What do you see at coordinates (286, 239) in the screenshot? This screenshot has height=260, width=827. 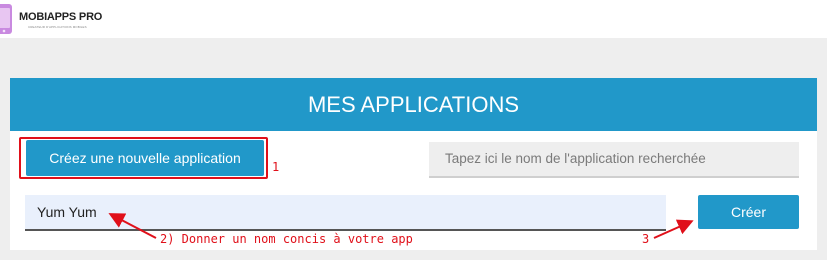 I see `annotation-step-2: 2) Donner un nom concis à votre app` at bounding box center [286, 239].